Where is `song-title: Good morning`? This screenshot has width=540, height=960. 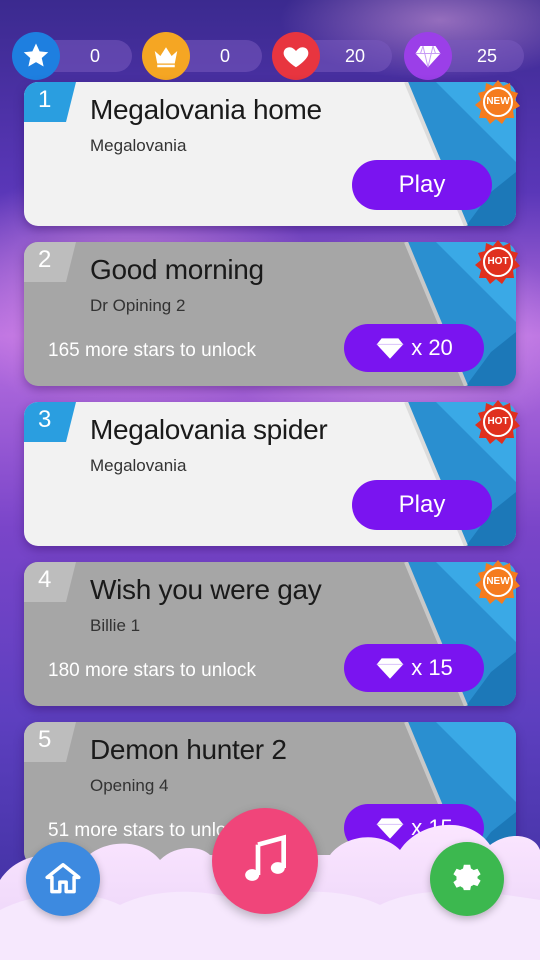 song-title: Good morning is located at coordinates (177, 269).